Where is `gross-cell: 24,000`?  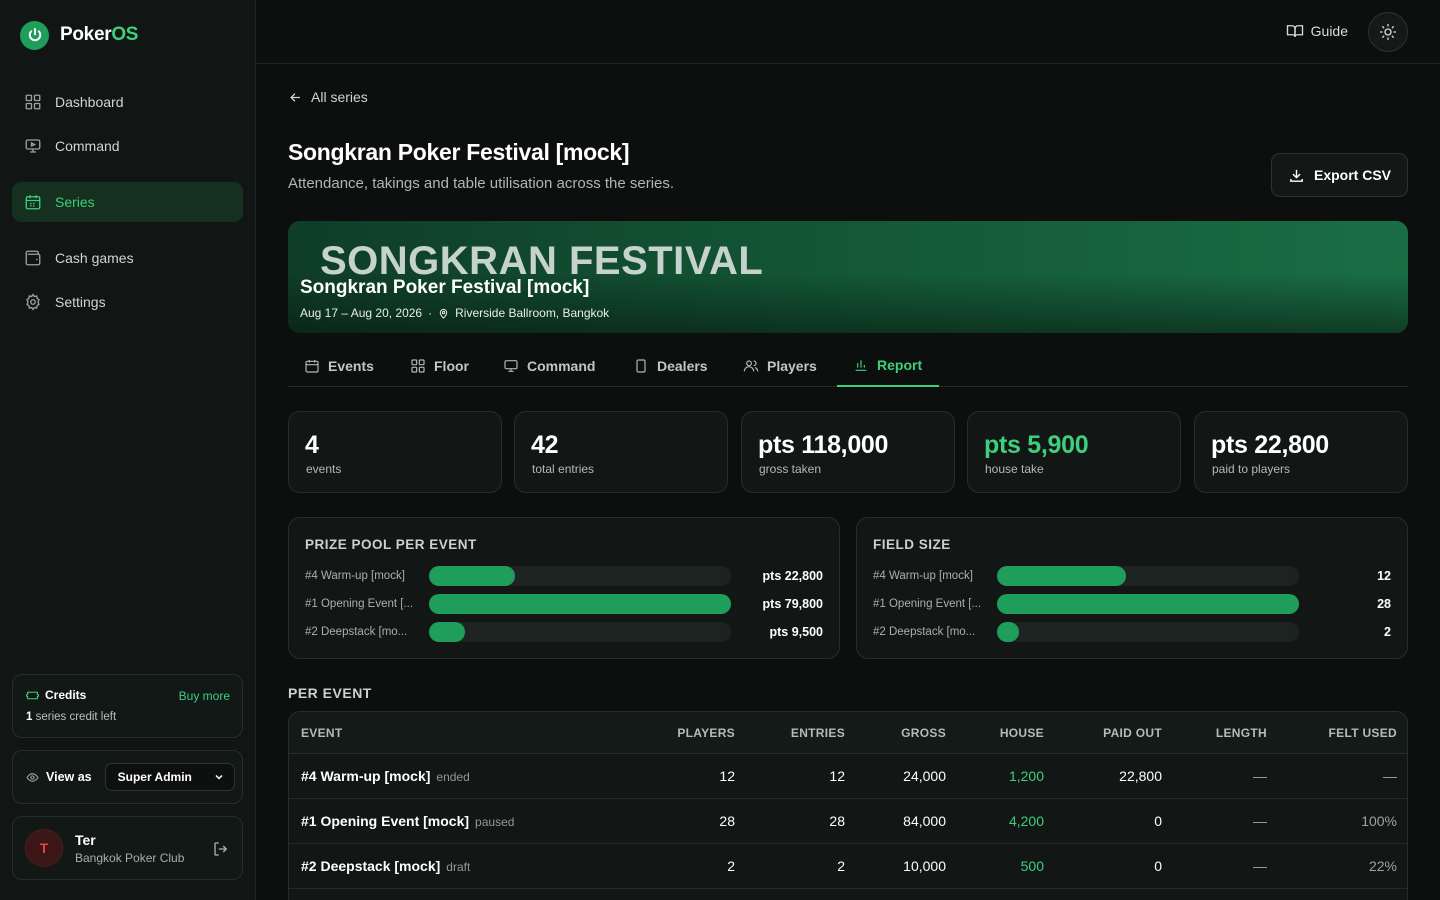 gross-cell: 24,000 is located at coordinates (924, 776).